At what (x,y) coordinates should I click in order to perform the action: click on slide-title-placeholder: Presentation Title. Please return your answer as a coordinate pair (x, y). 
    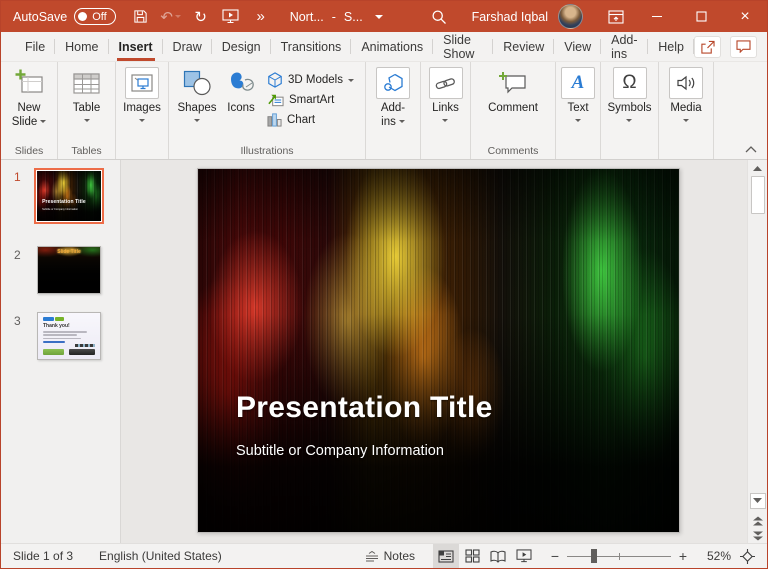
    Looking at the image, I should click on (364, 408).